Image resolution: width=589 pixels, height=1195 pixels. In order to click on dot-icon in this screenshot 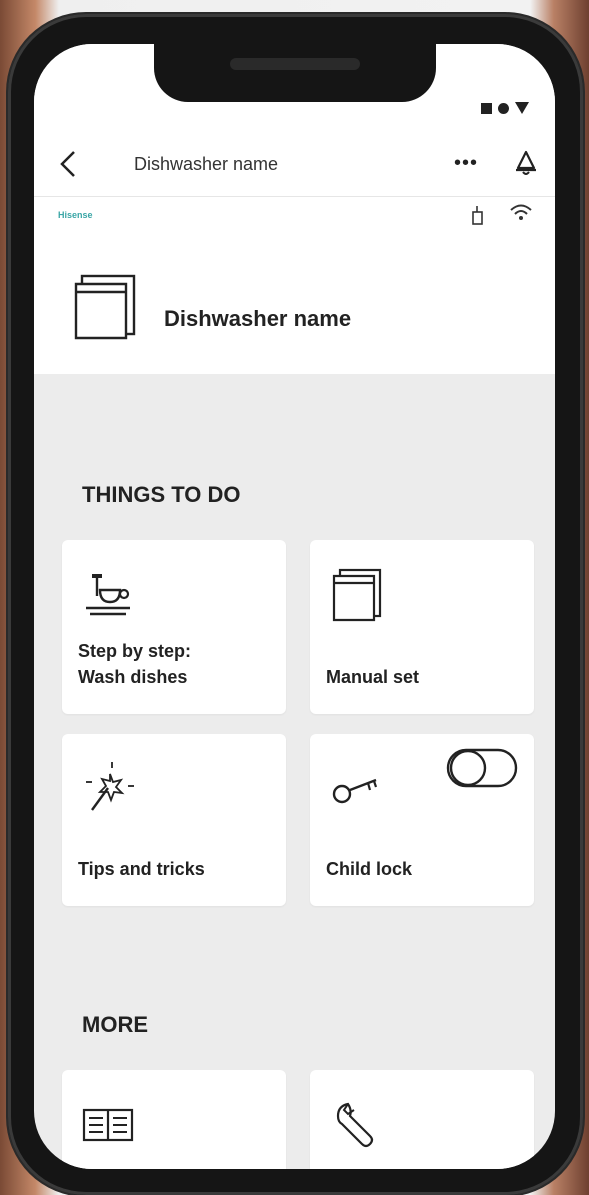, I will do `click(503, 108)`.